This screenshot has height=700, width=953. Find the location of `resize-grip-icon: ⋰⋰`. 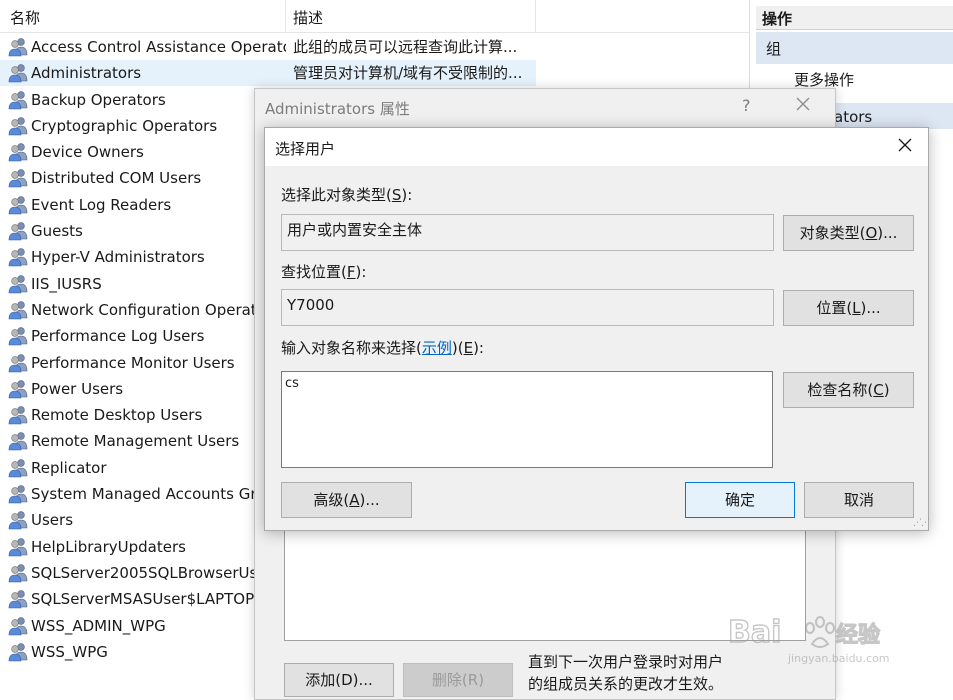

resize-grip-icon: ⋰⋰ is located at coordinates (921, 523).